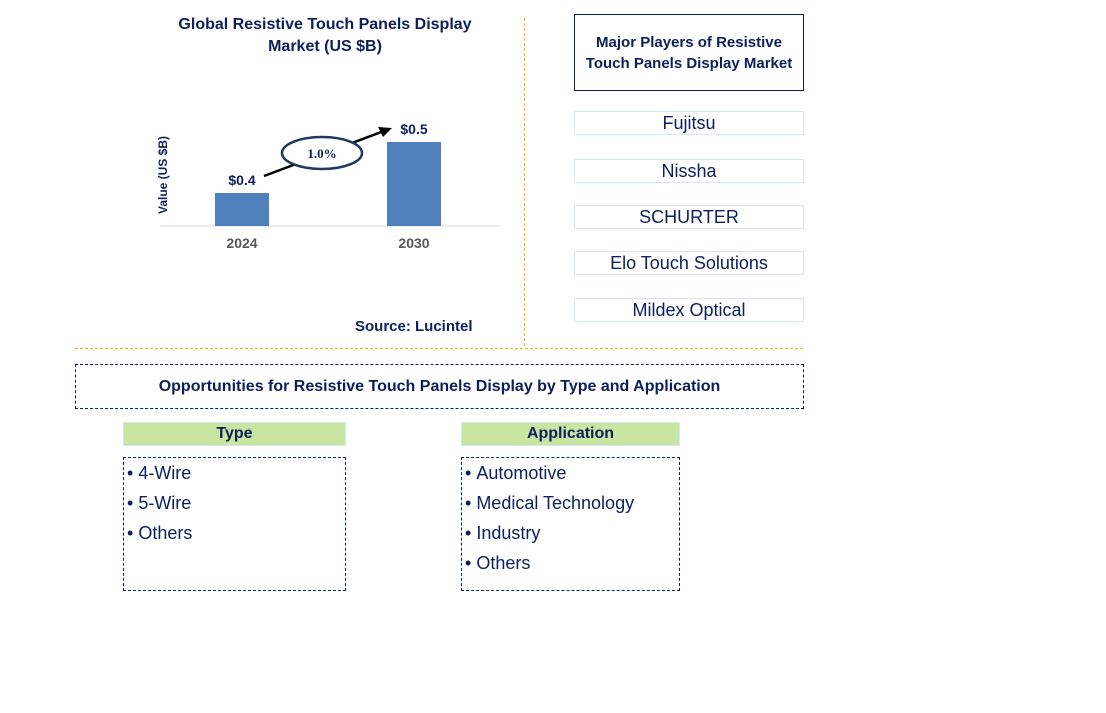 The width and height of the screenshot is (1106, 713). What do you see at coordinates (234, 434) in the screenshot?
I see `type-header: Type` at bounding box center [234, 434].